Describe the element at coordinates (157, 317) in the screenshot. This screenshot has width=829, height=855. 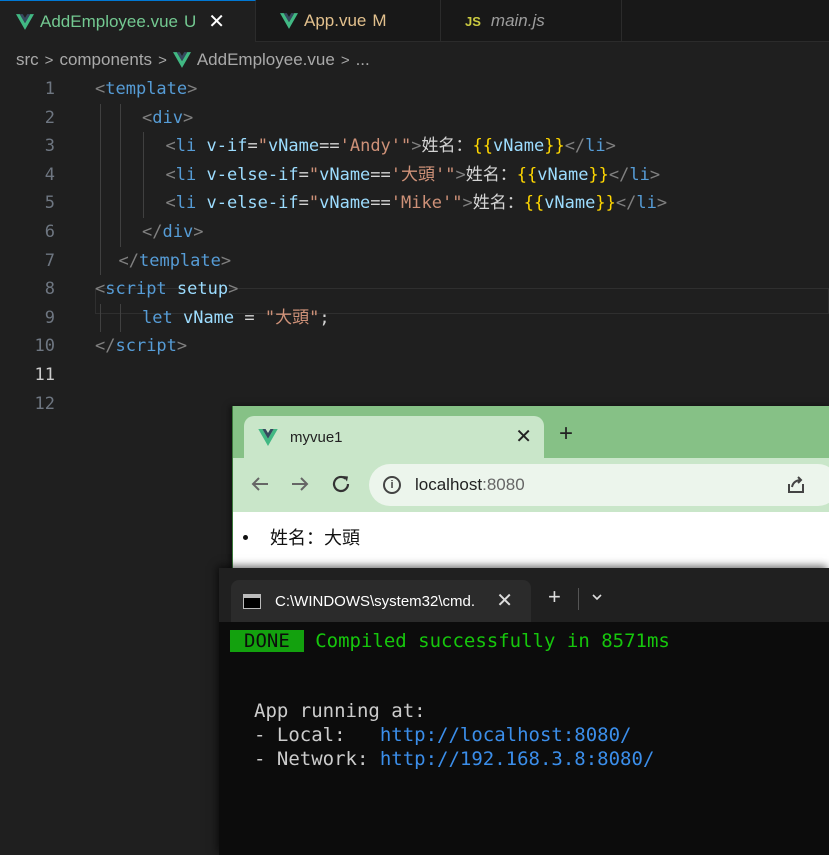
I see `code-token: let` at that location.